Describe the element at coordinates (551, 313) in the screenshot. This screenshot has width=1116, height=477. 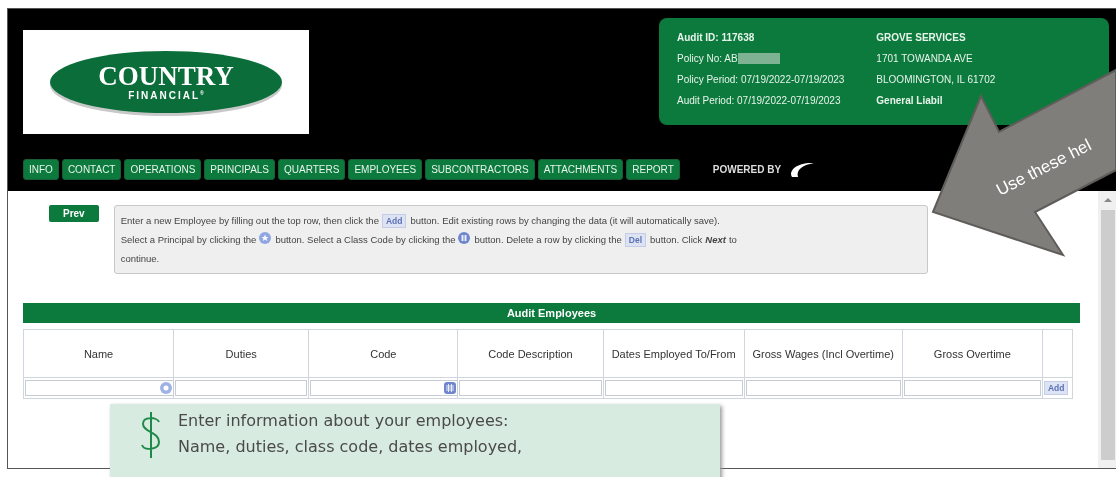
I see `section-header: Audit Employees` at that location.